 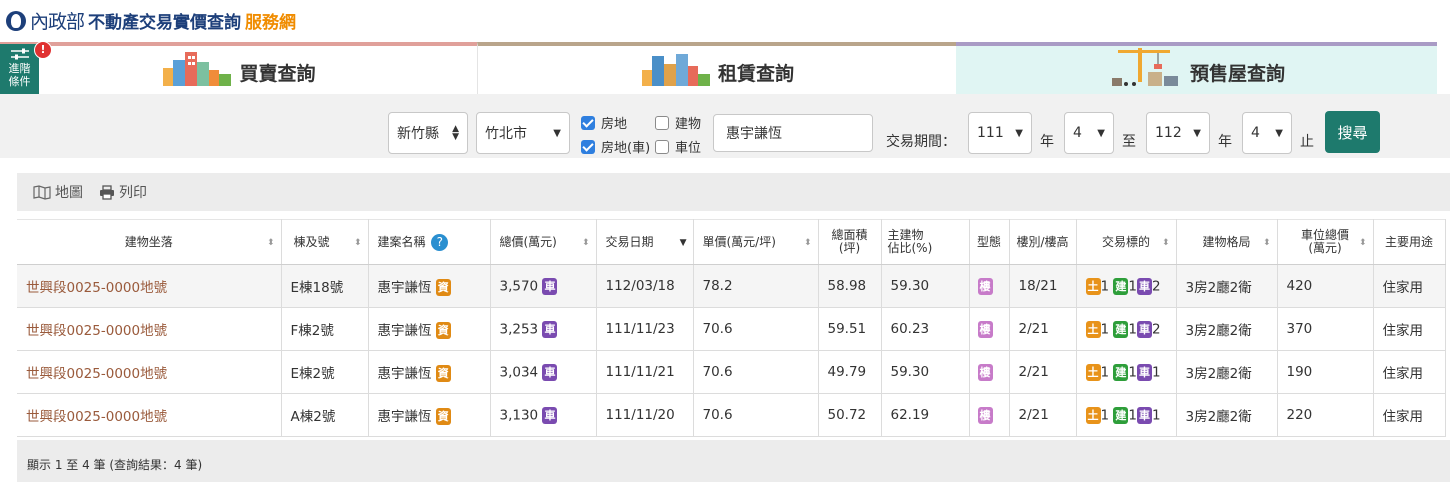 I want to click on to-year-select: 112 ▼, so click(x=1178, y=133).